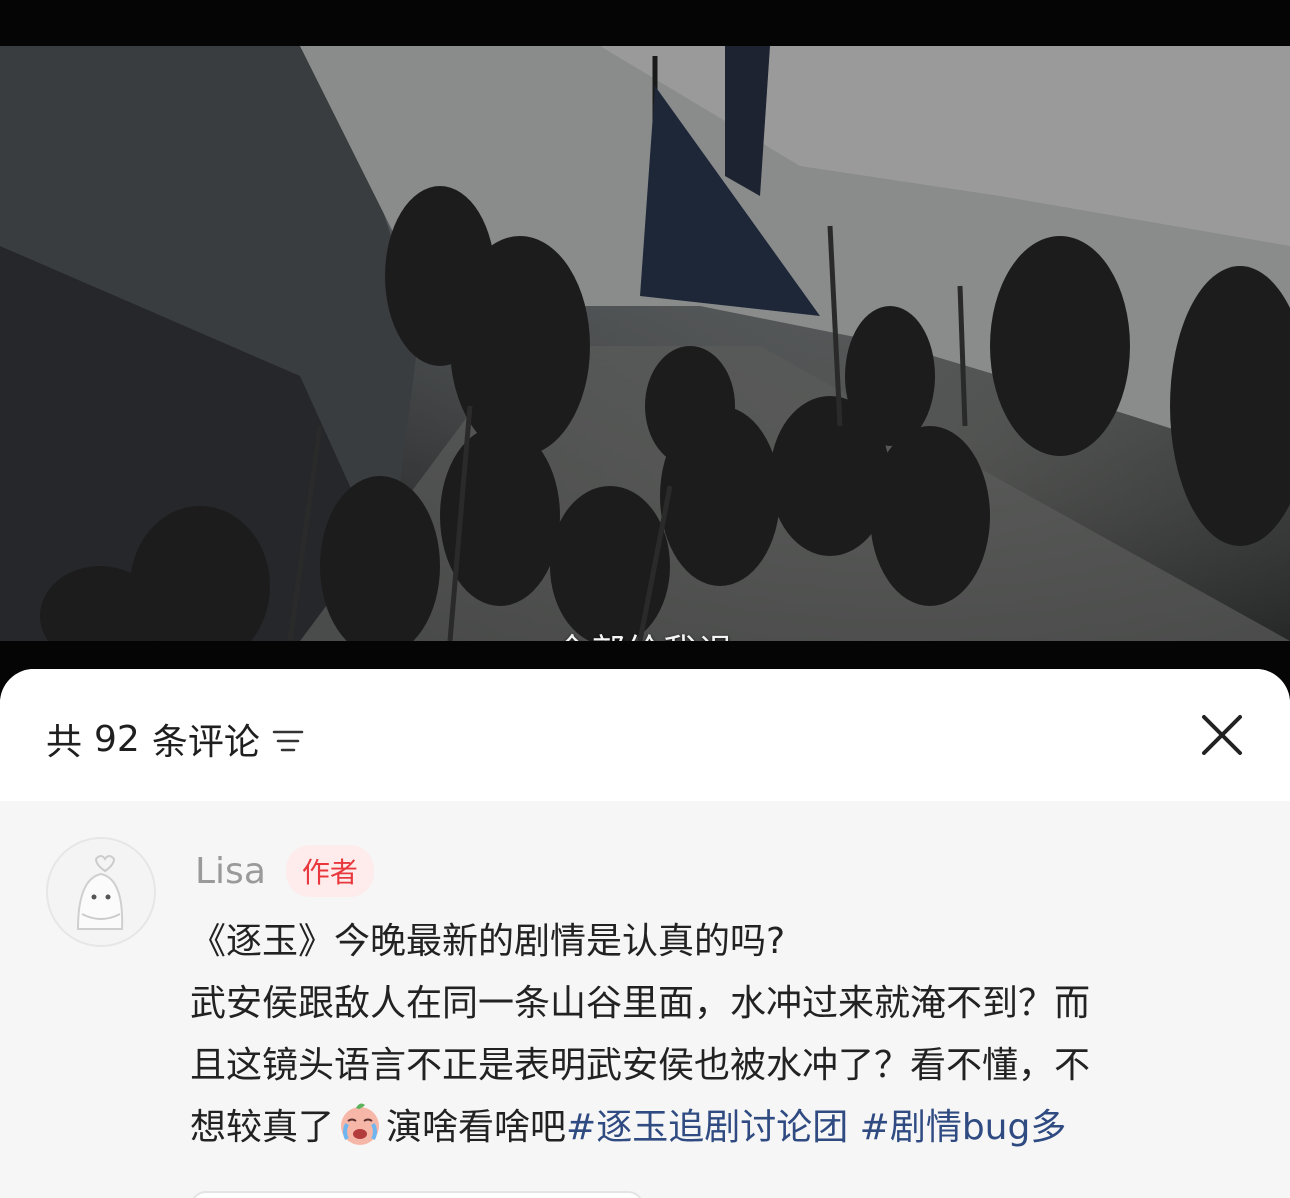 The width and height of the screenshot is (1290, 1198). What do you see at coordinates (640, 1065) in the screenshot?
I see `comment-line: 且这镜头语言不正是表明武安侯也被水冲了？看不懂，不` at bounding box center [640, 1065].